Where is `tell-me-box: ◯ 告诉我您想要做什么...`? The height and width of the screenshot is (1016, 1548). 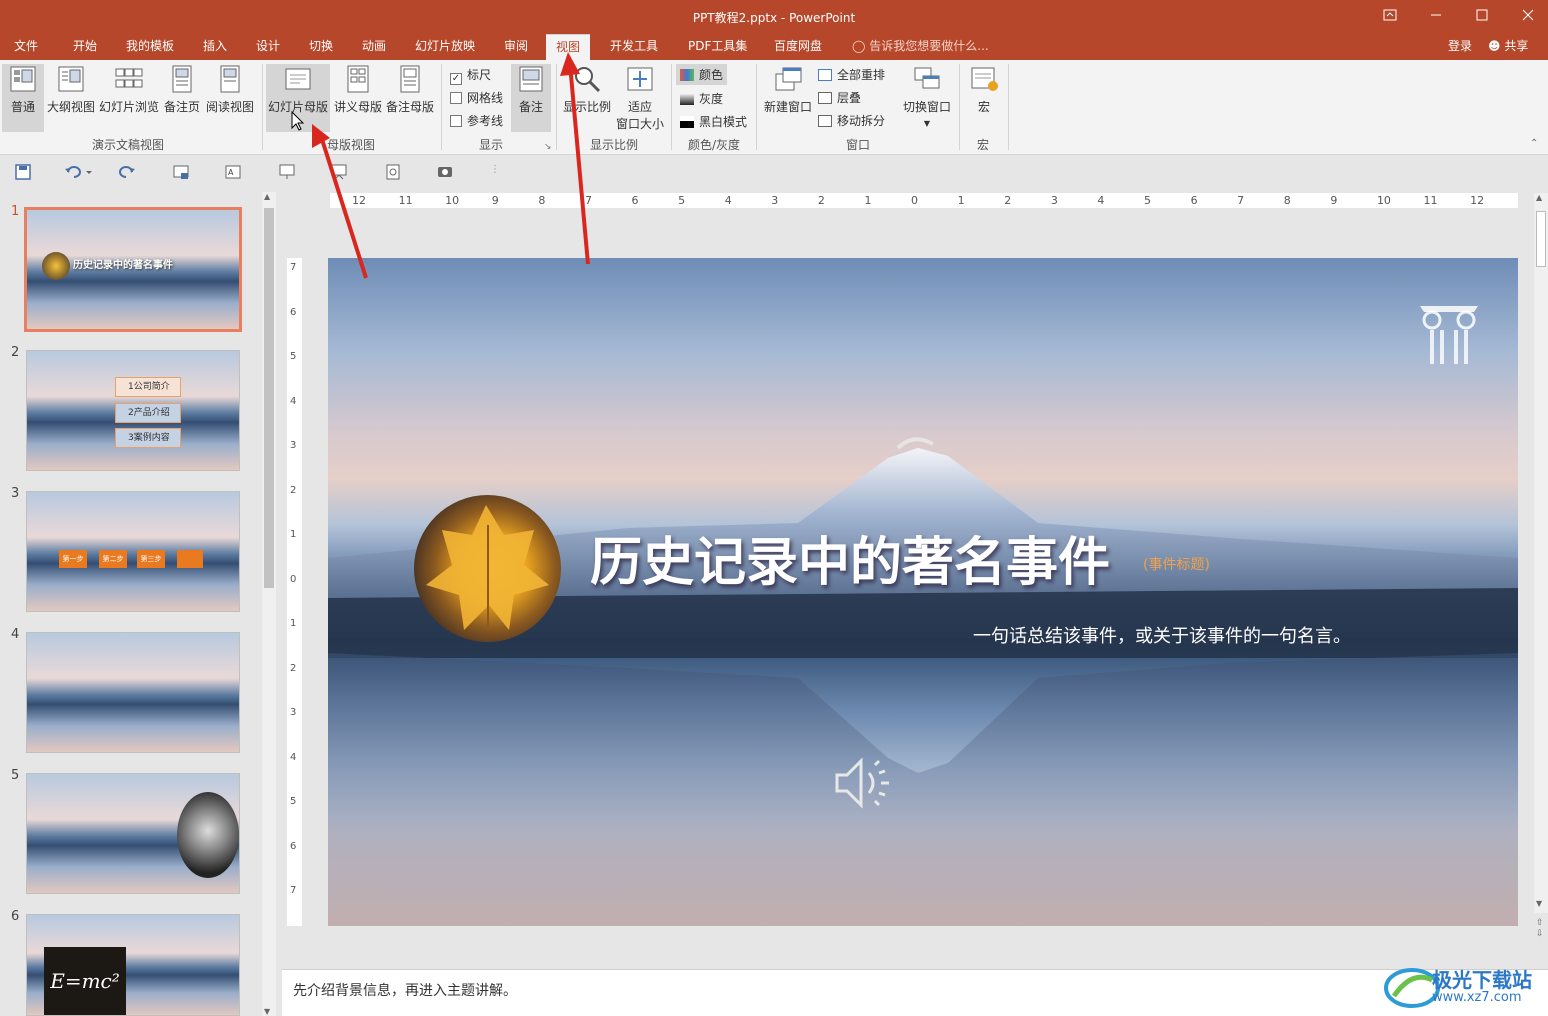
tell-me-box: ◯ 告诉我您想要做什么... is located at coordinates (920, 46).